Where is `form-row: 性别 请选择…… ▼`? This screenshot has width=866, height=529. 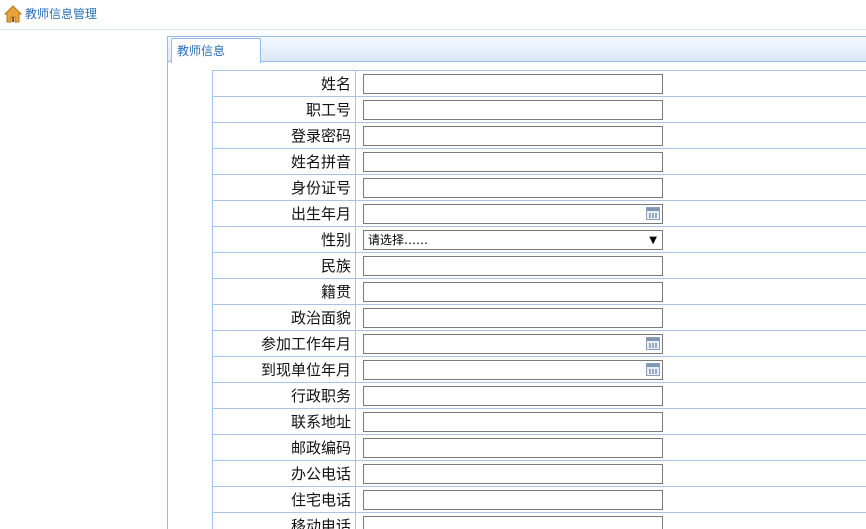 form-row: 性别 请选择…… ▼ is located at coordinates (539, 239).